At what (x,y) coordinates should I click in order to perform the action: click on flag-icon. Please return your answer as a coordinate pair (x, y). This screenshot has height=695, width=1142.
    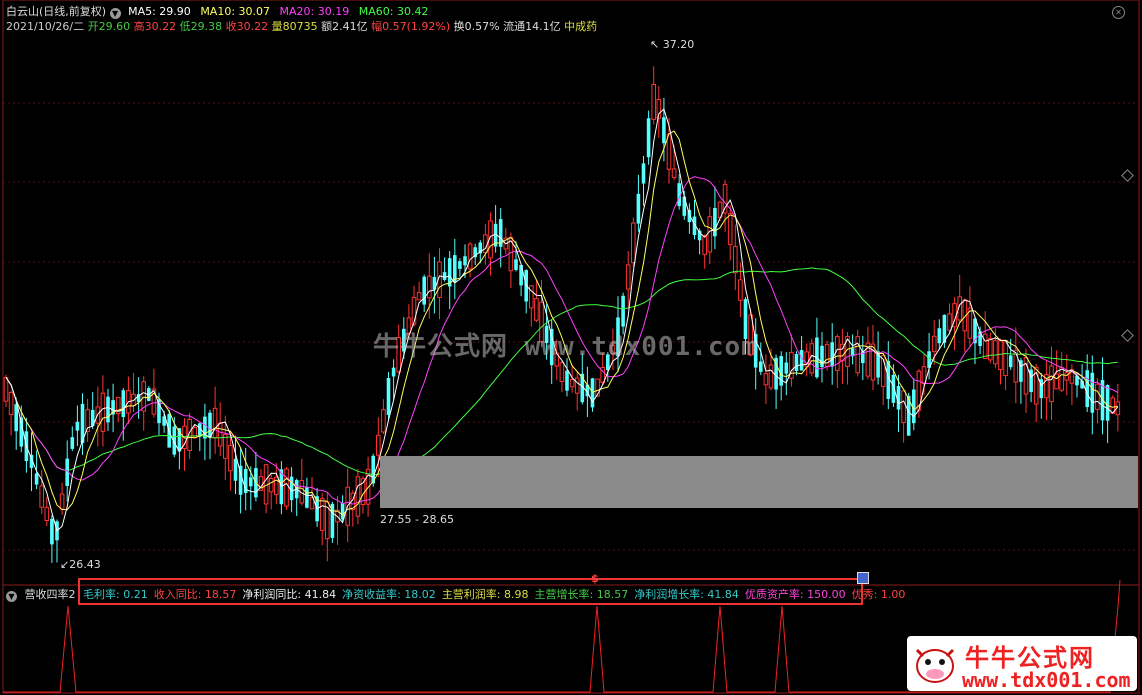
    Looking at the image, I should click on (863, 578).